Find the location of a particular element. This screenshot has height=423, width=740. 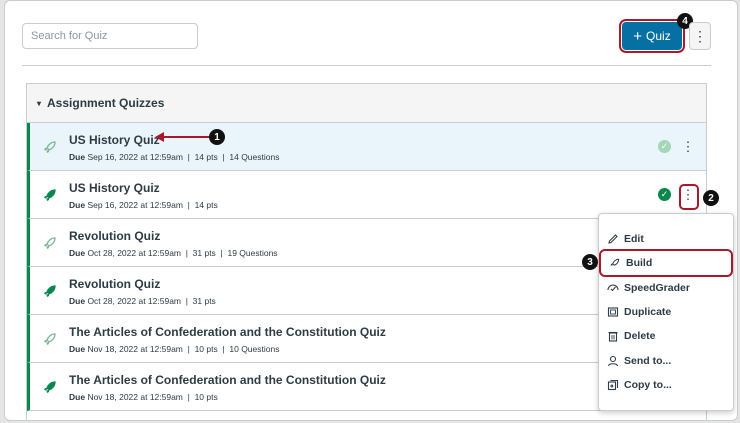

row-options-highlight is located at coordinates (689, 197).